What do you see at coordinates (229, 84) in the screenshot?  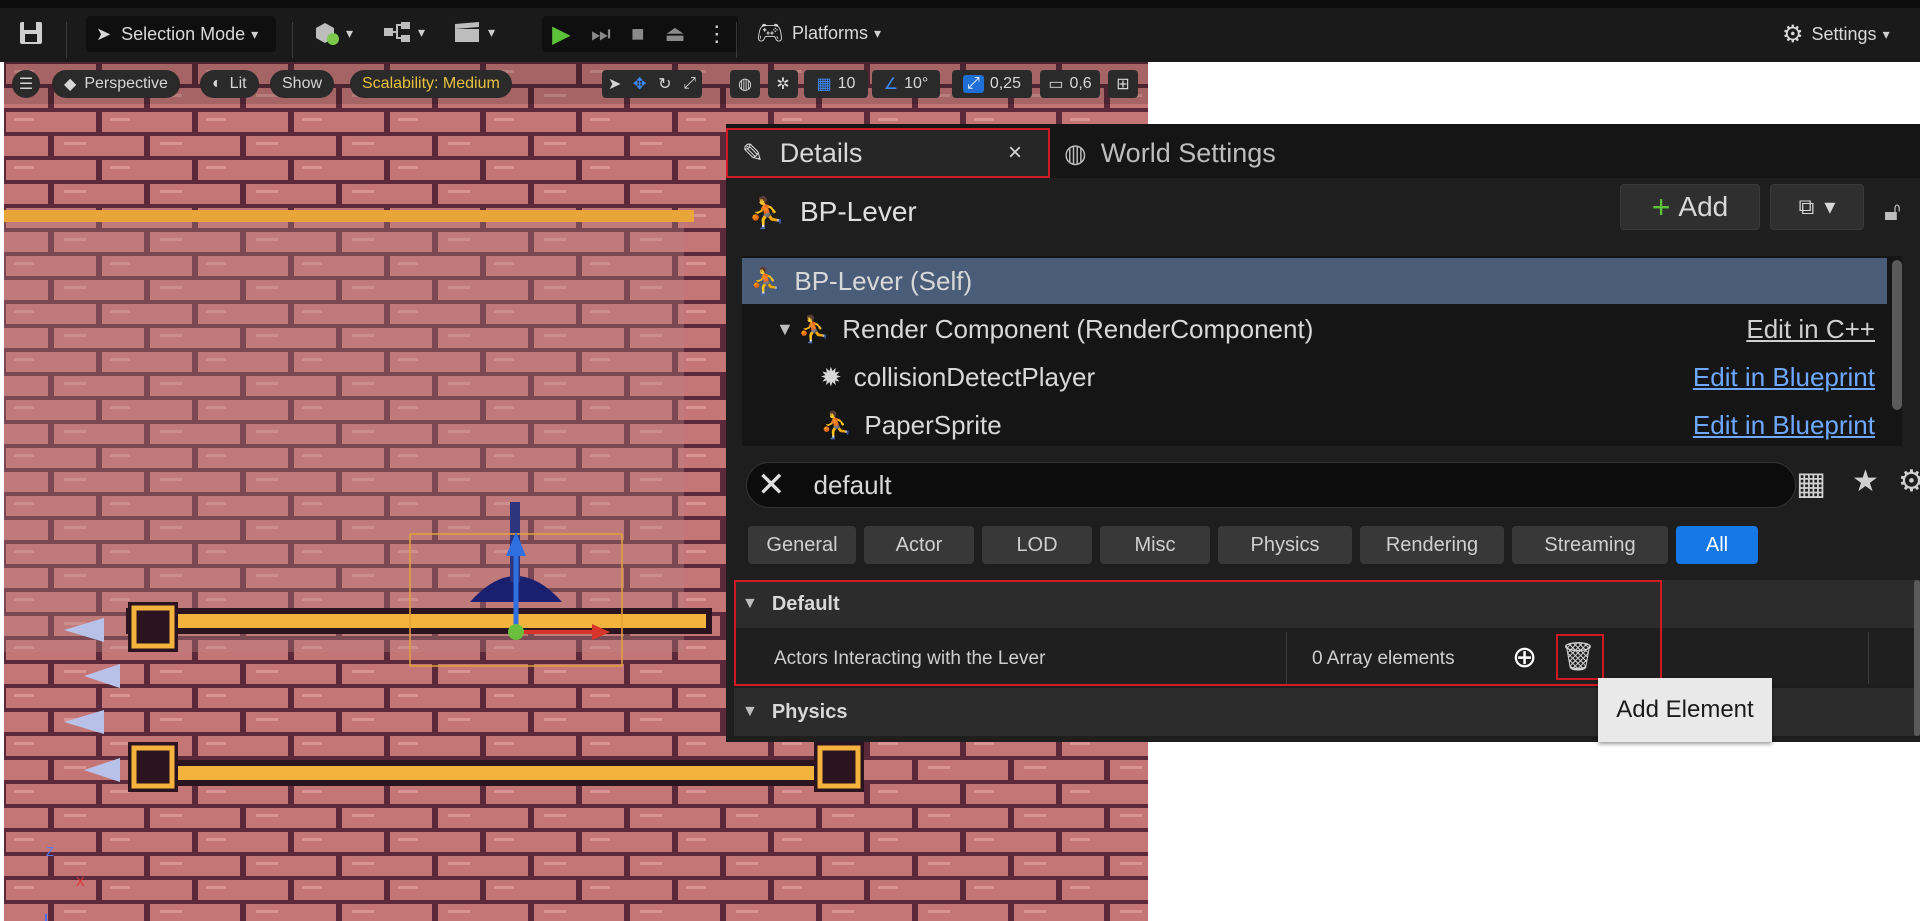 I see `lit-dropdown: ◐ Lit` at bounding box center [229, 84].